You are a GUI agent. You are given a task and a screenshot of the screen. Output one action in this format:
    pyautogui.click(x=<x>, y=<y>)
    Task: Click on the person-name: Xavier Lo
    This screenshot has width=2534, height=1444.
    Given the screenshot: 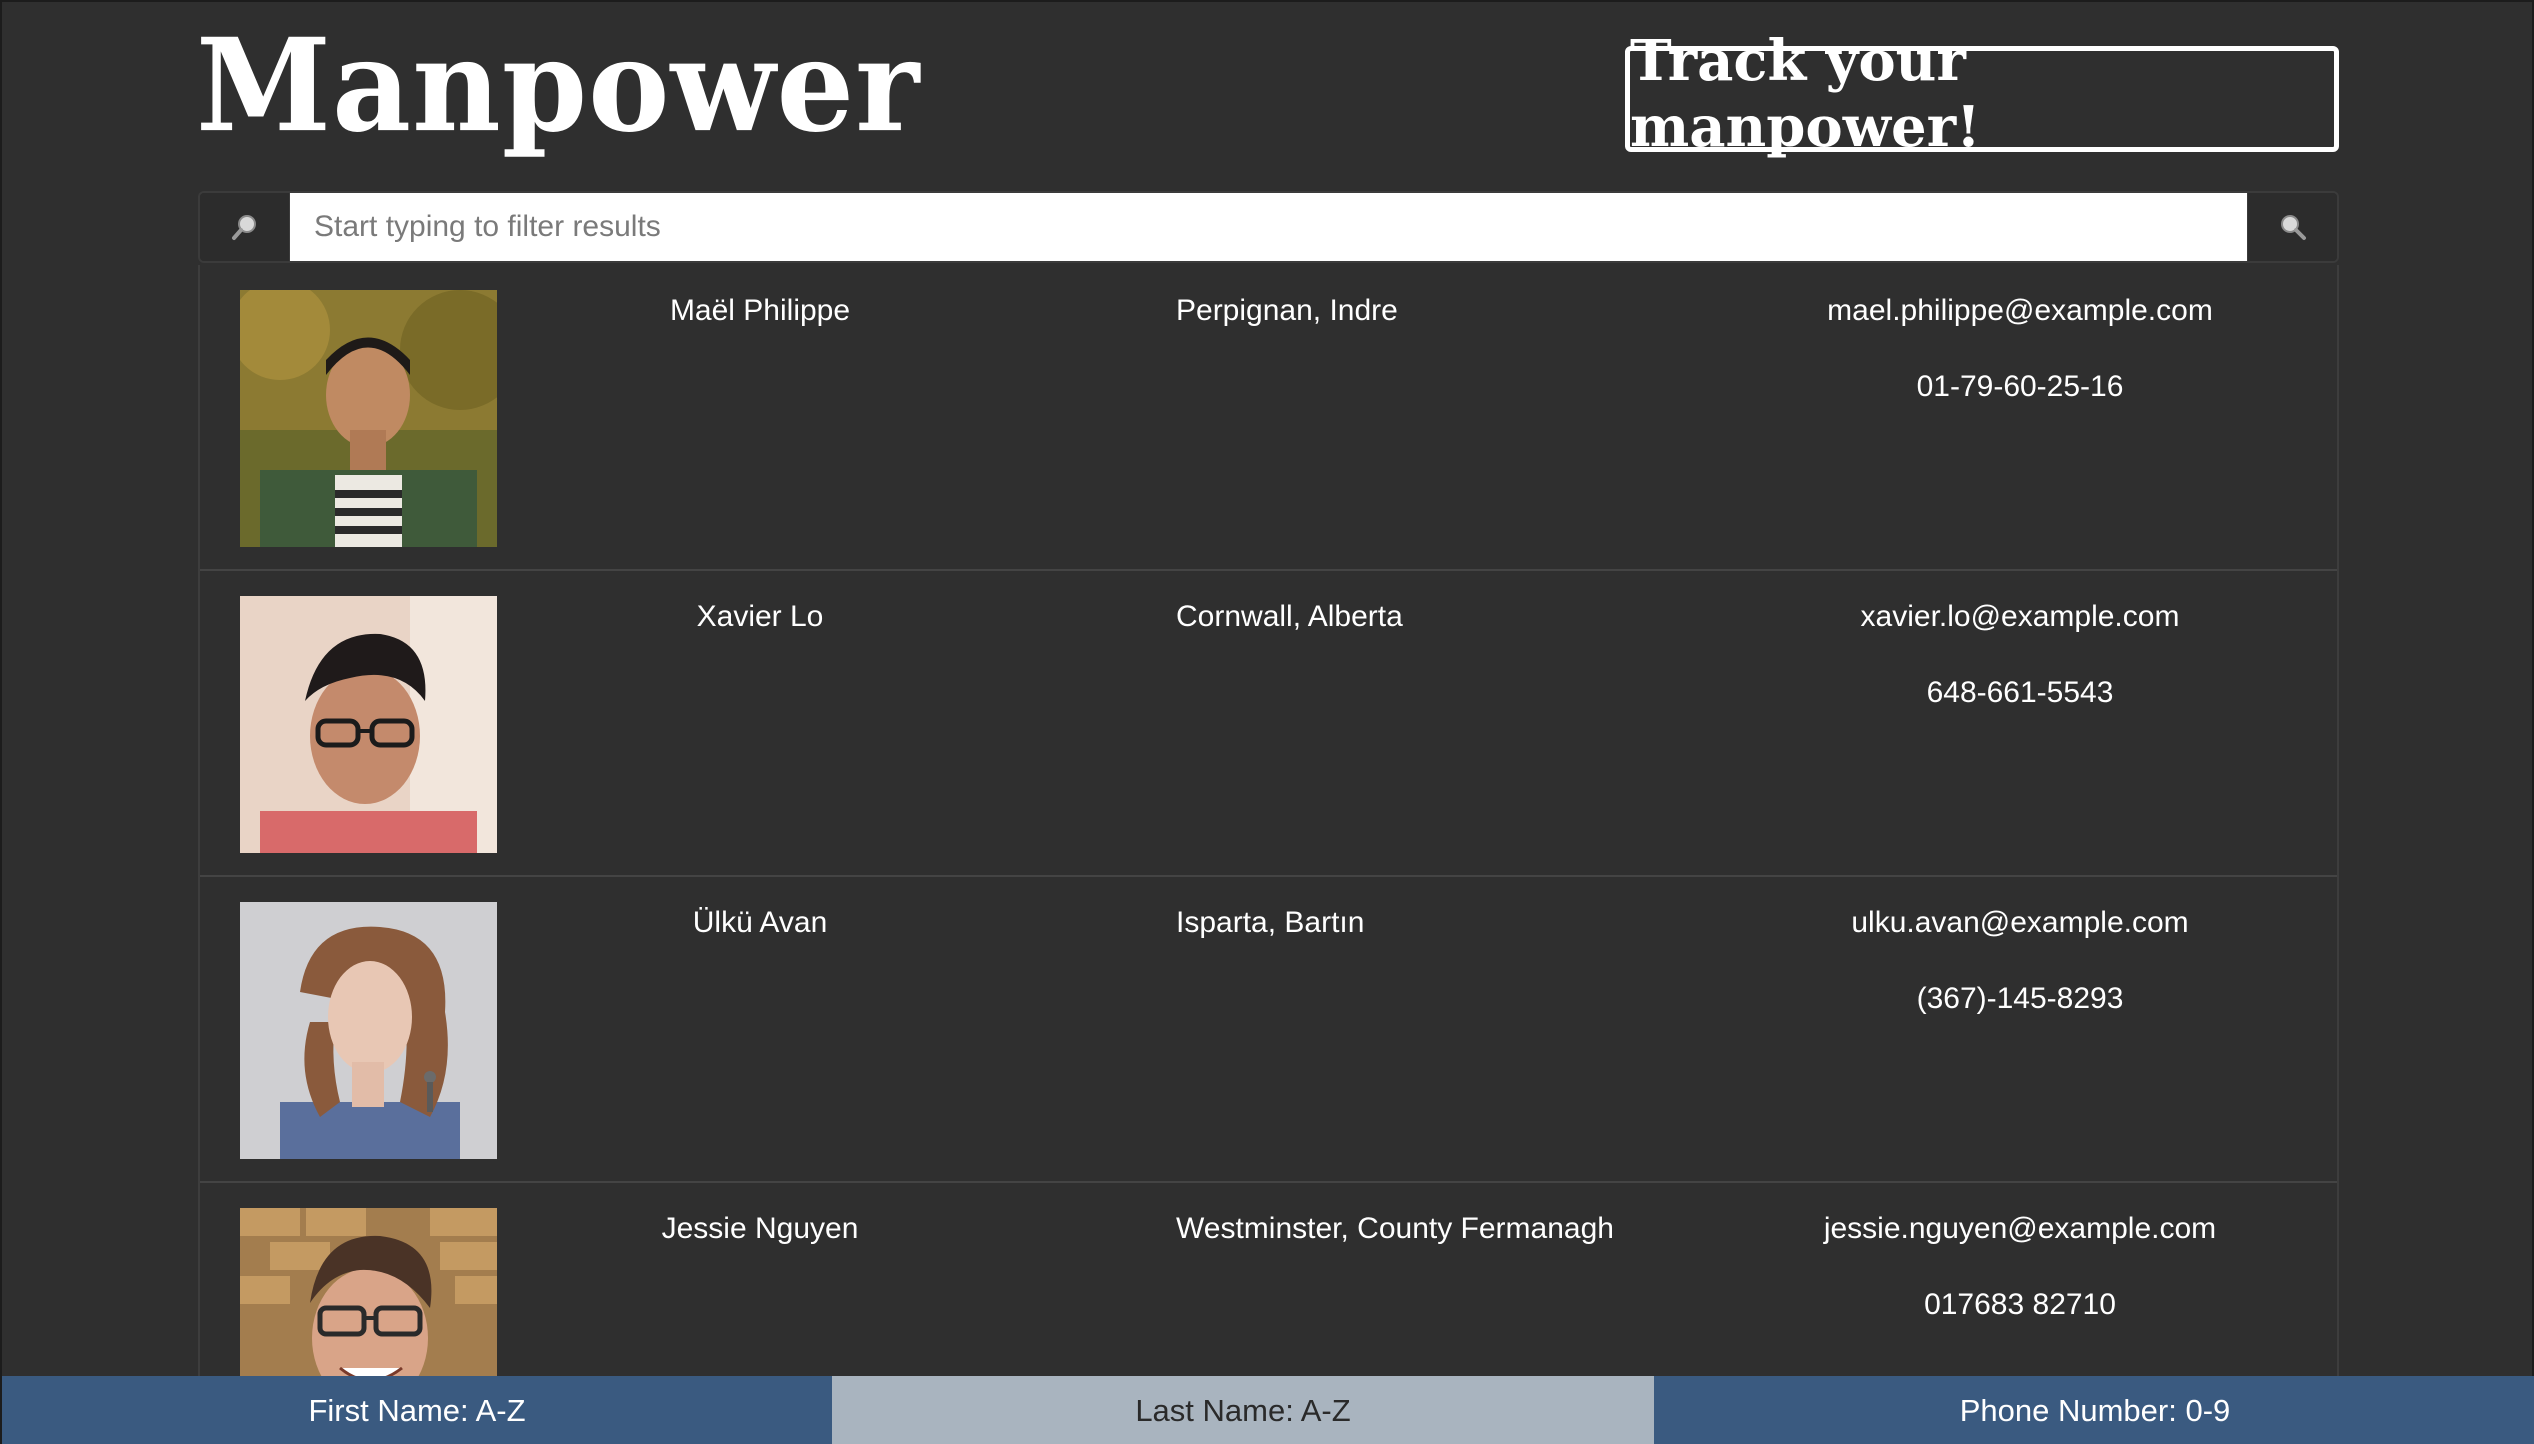 What is the action you would take?
    pyautogui.click(x=760, y=616)
    